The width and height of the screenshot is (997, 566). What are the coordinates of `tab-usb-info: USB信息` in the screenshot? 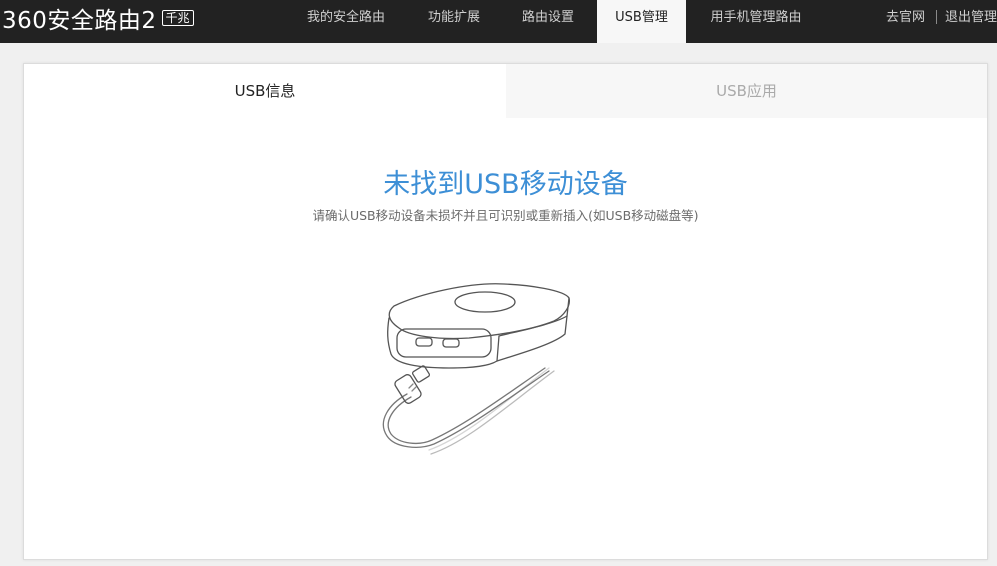 It's located at (265, 91).